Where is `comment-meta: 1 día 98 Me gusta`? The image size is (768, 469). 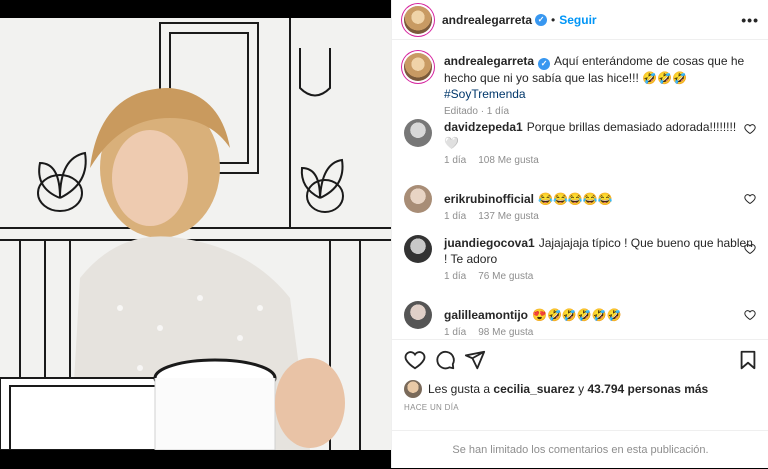
comment-meta: 1 día 98 Me gusta is located at coordinates (599, 332).